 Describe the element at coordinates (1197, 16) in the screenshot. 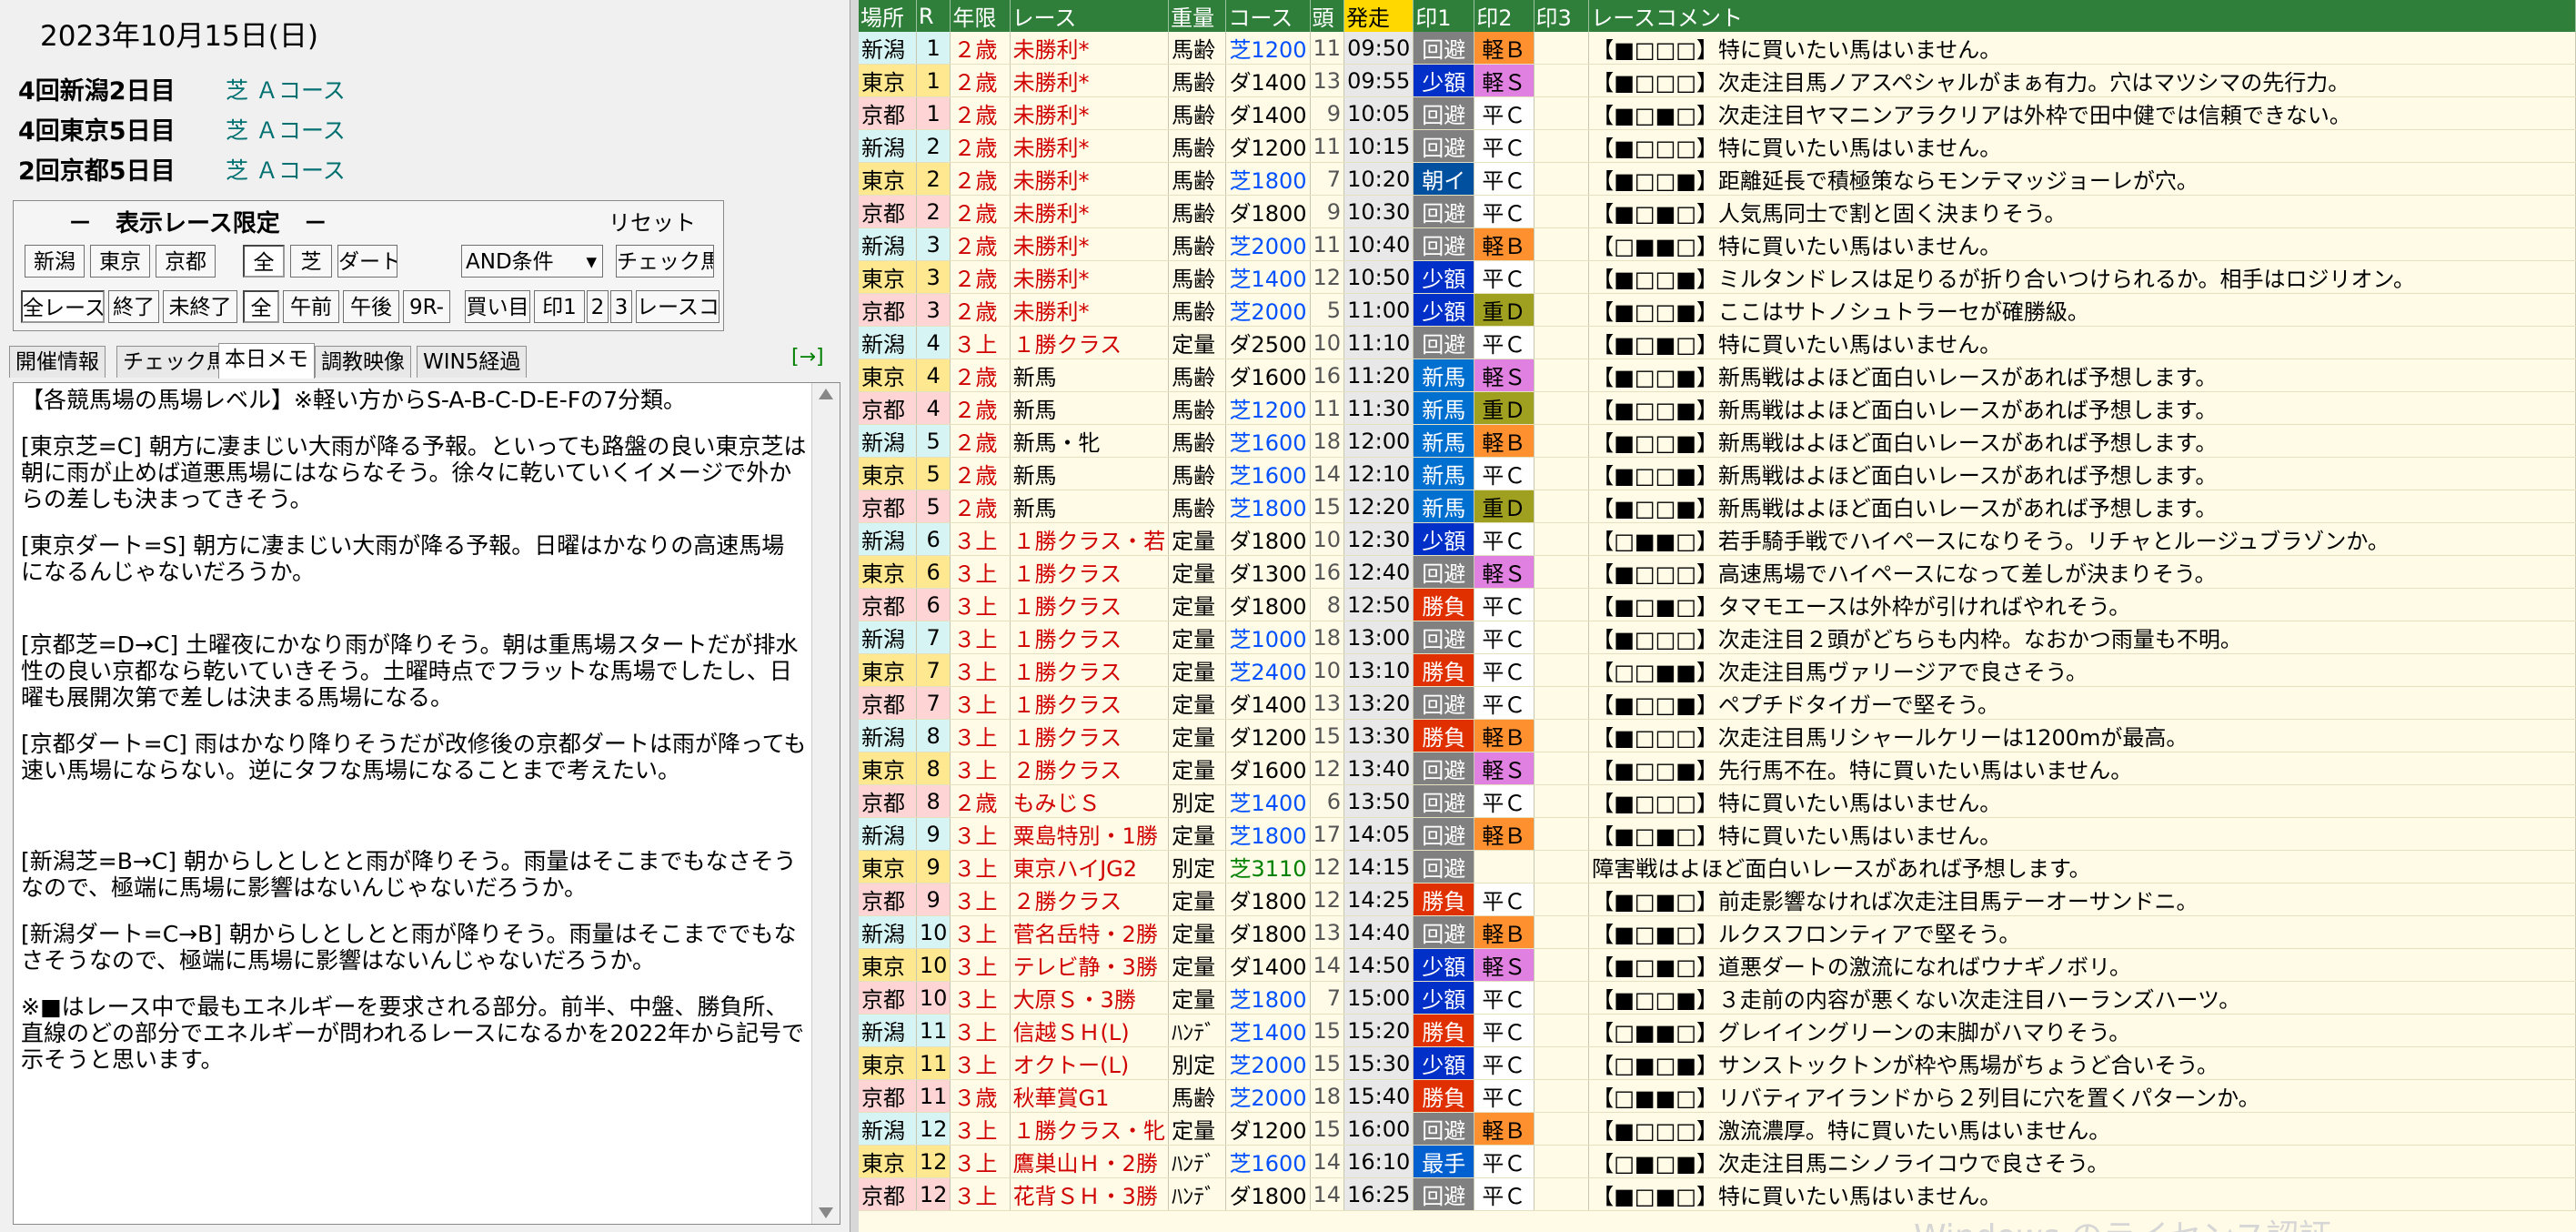

I see `col-weight-header: 重量` at that location.